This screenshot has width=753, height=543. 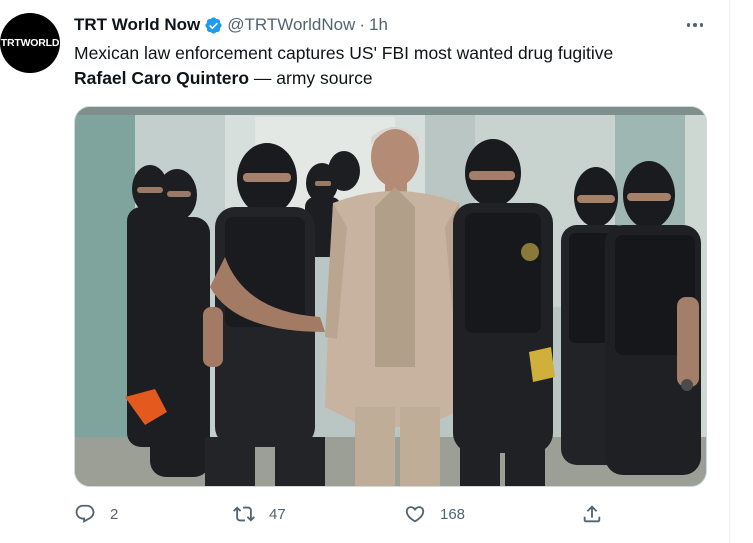 I want to click on retweet-icon, so click(x=244, y=514).